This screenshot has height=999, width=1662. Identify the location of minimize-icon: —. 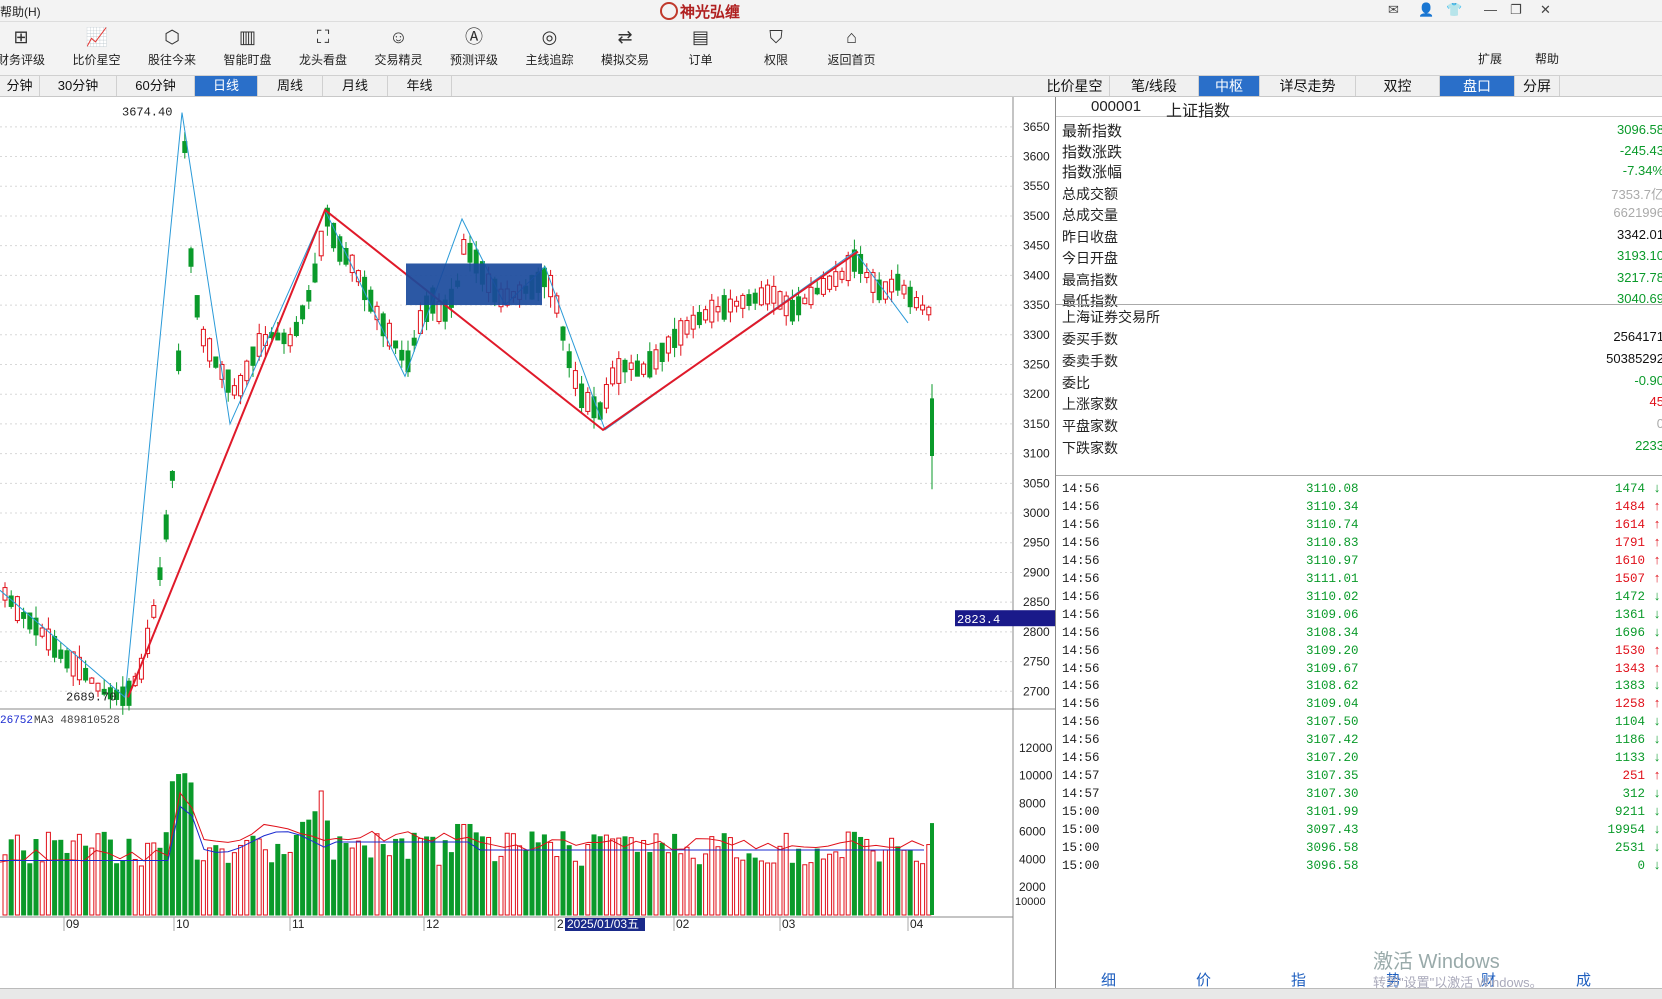
(1490, 9).